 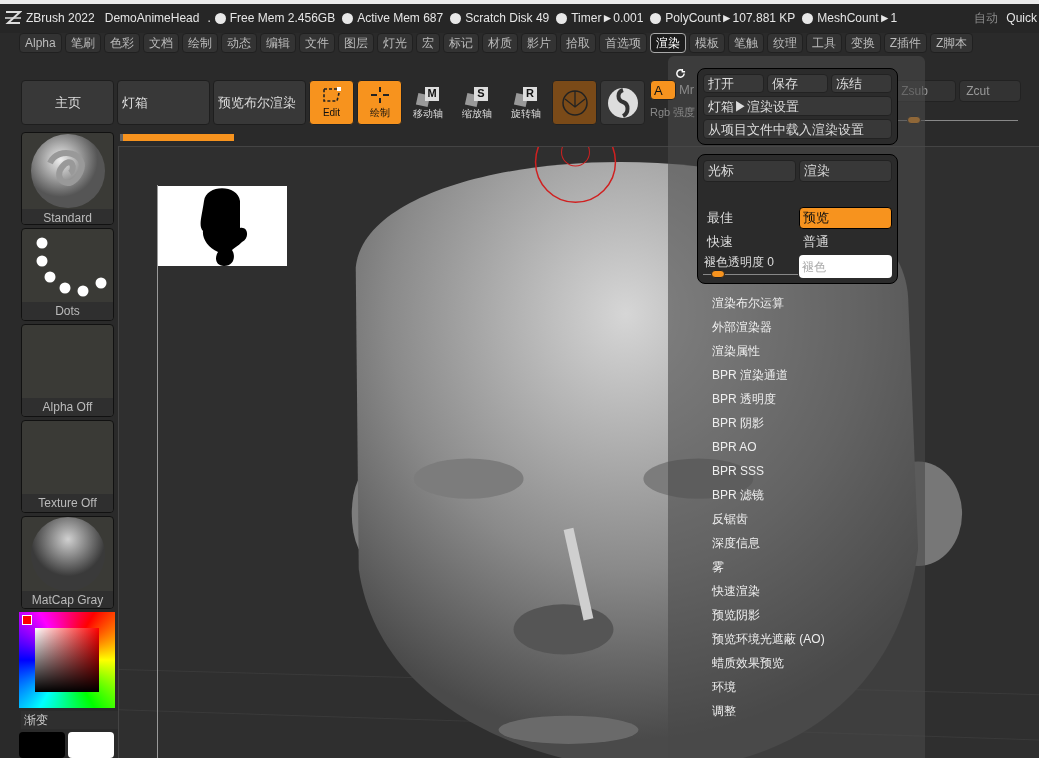 What do you see at coordinates (67, 407) in the screenshot?
I see `tile-label: Alpha Off` at bounding box center [67, 407].